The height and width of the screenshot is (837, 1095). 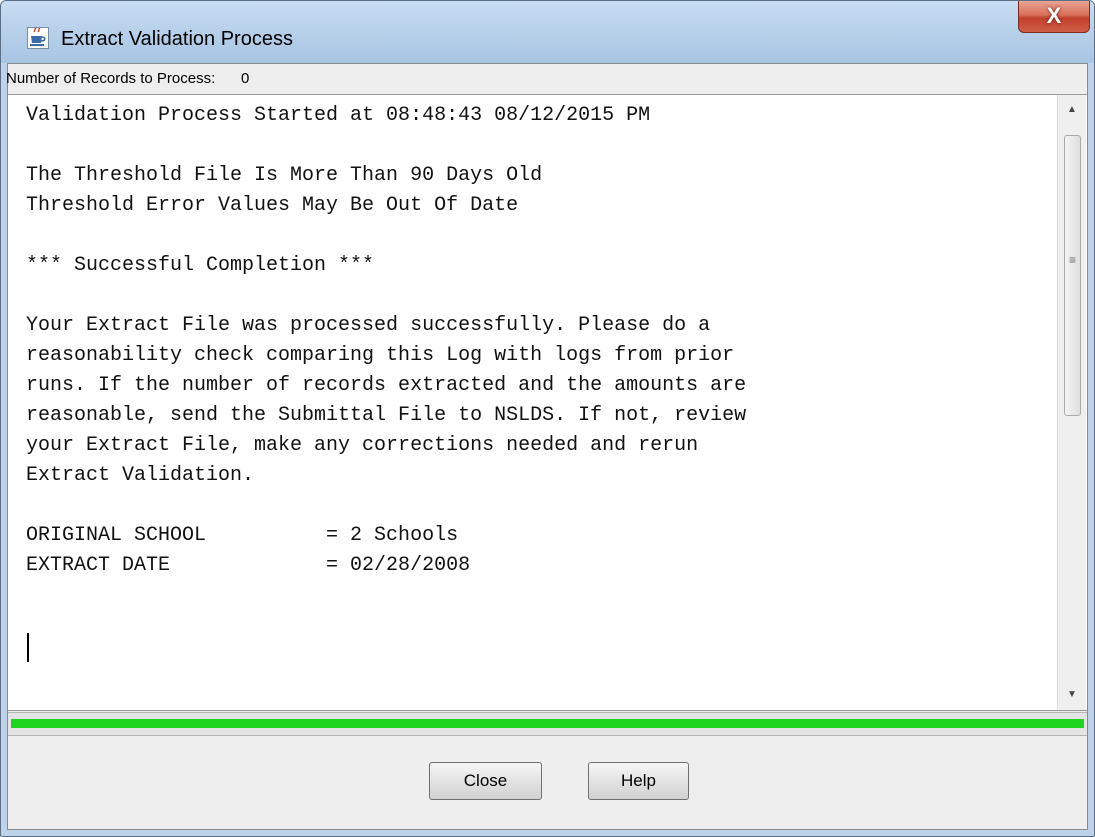 I want to click on progress-bar, so click(x=547, y=724).